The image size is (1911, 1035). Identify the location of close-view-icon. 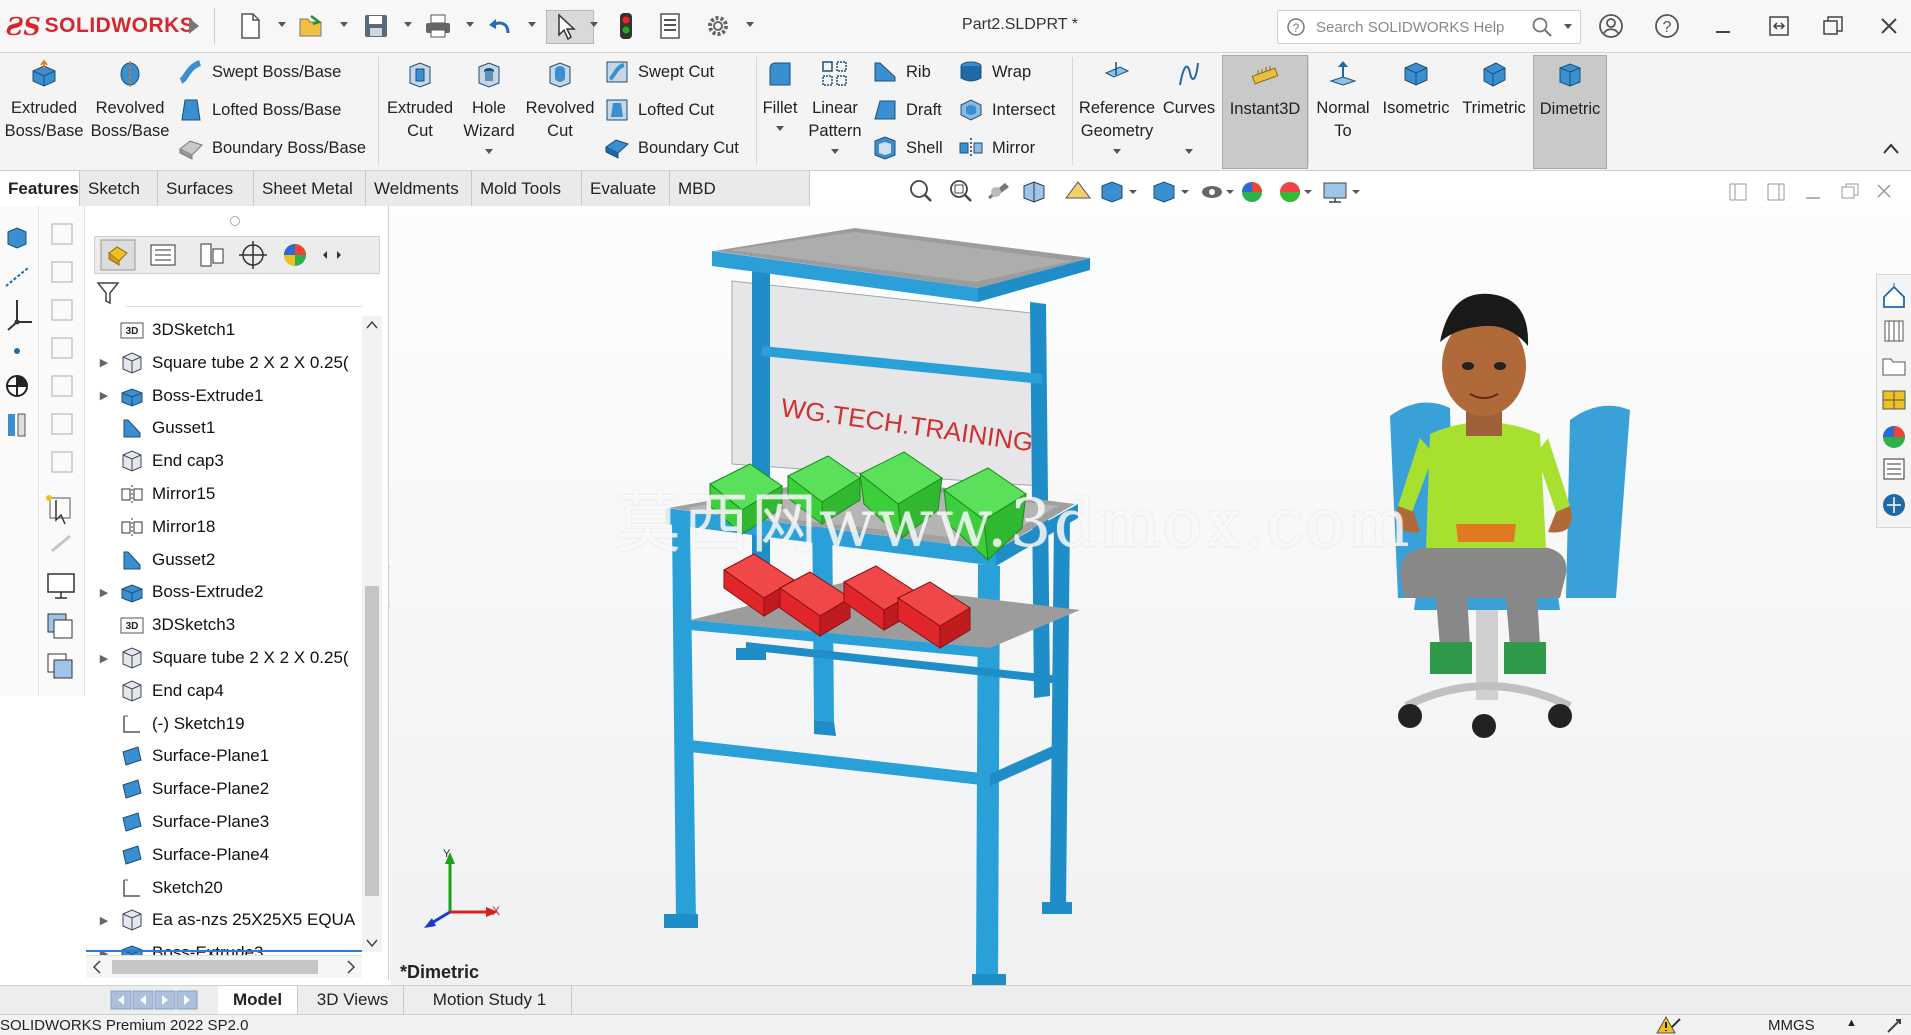
(1884, 191).